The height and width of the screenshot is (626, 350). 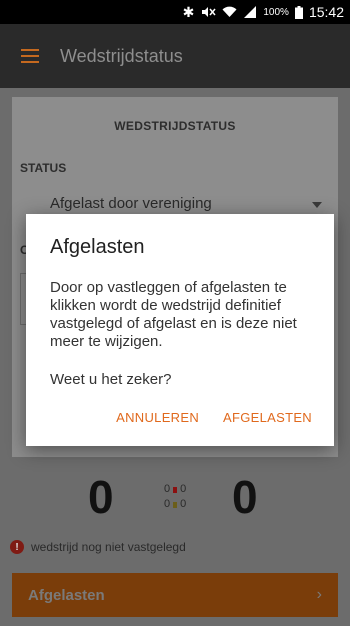 I want to click on warning-message: ! wedstrijd nog niet vastgelegd, so click(x=98, y=547).